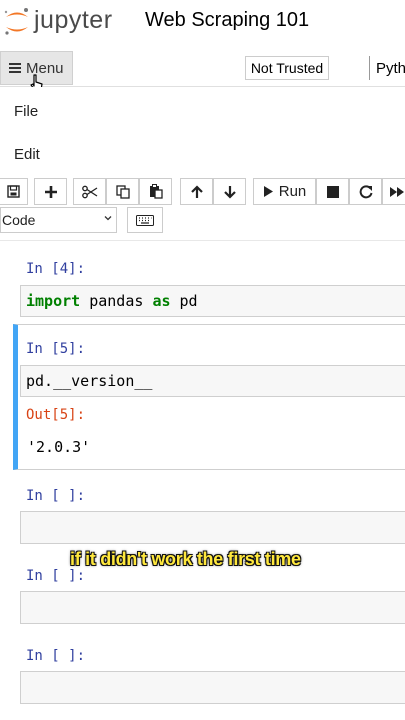  I want to click on run-button-label: Run, so click(292, 191).